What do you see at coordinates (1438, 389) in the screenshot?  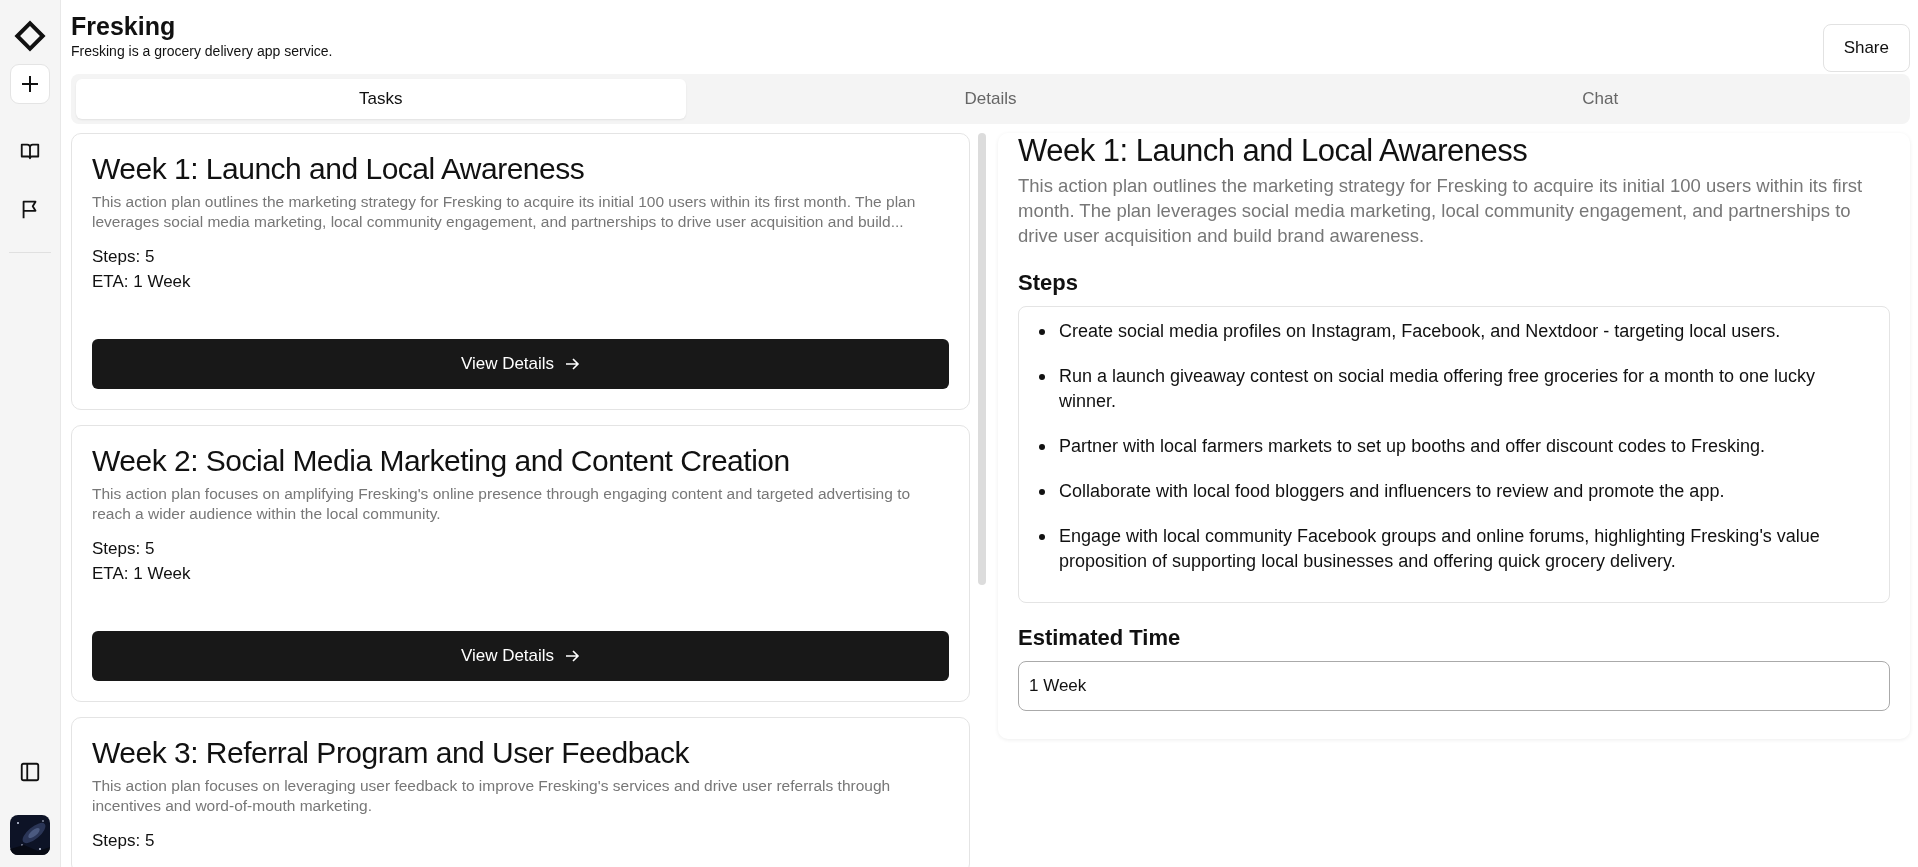 I see `step-text: Run a launch giveaway contest on social media offering free groceries for a month to one lucky winner.` at bounding box center [1438, 389].